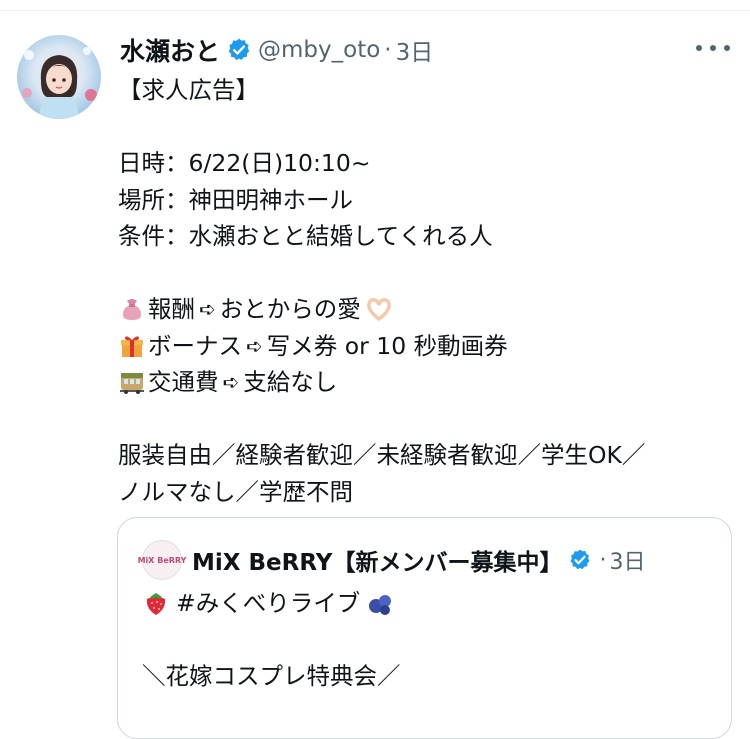 This screenshot has height=739, width=750. What do you see at coordinates (305, 236) in the screenshot?
I see `tweet-line: 条件：水瀬おとと結婚してくれる人` at bounding box center [305, 236].